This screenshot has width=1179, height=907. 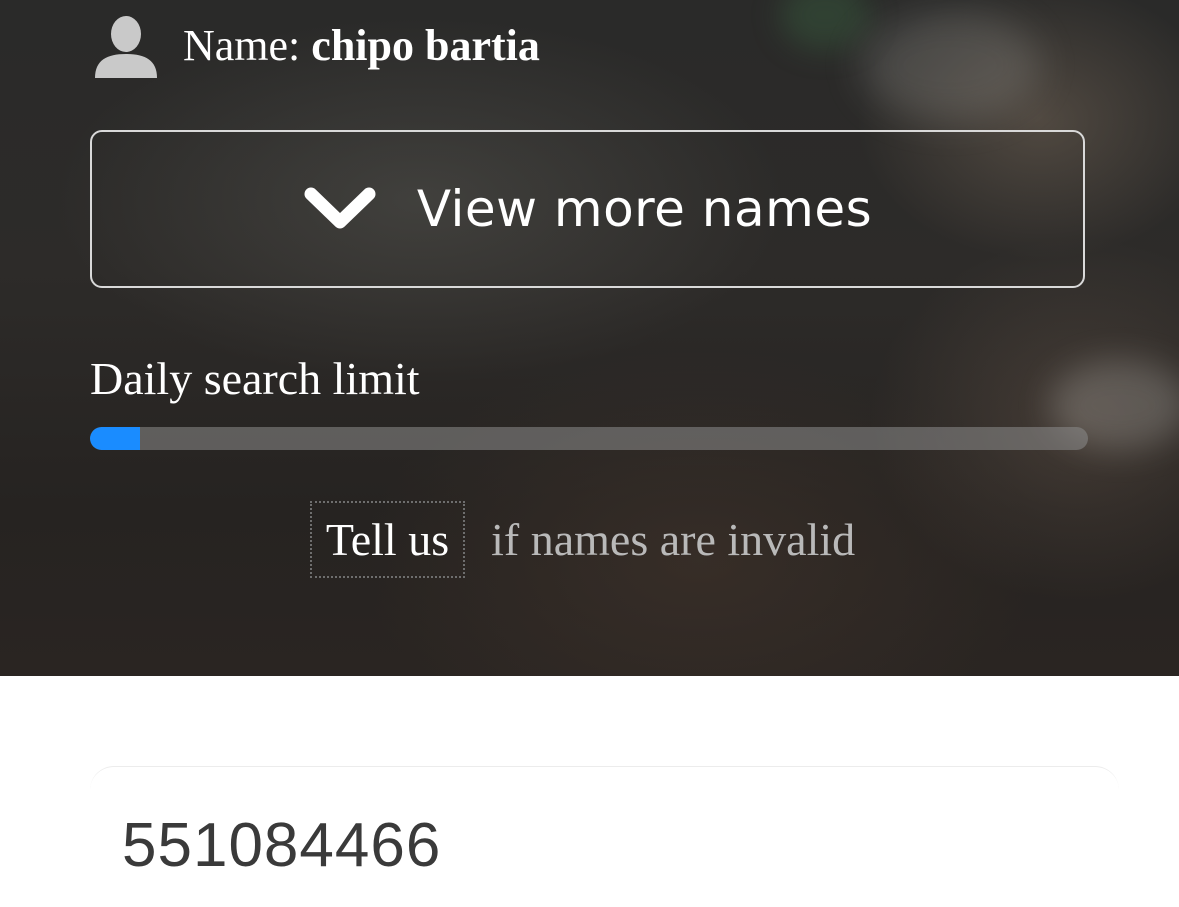 What do you see at coordinates (340, 208) in the screenshot?
I see `chevron-down-icon` at bounding box center [340, 208].